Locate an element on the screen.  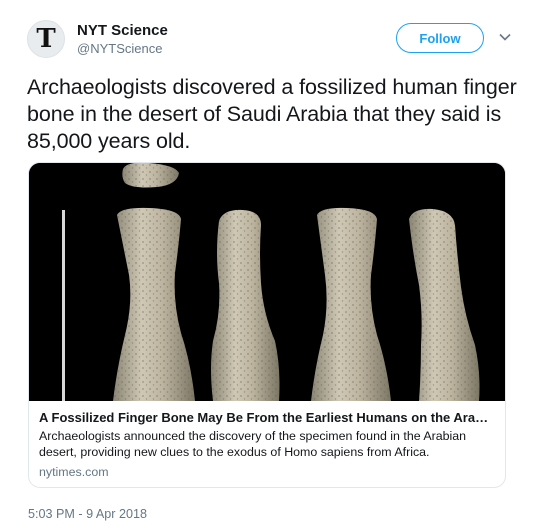
author-handle: @NYTScience is located at coordinates (122, 48).